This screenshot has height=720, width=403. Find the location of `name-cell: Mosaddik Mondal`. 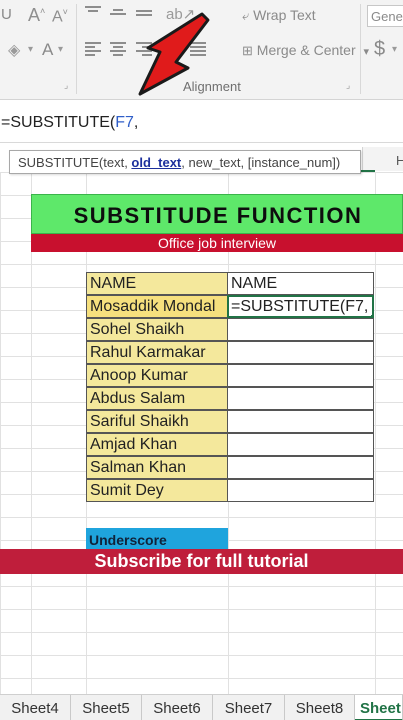

name-cell: Mosaddik Mondal is located at coordinates (157, 306).